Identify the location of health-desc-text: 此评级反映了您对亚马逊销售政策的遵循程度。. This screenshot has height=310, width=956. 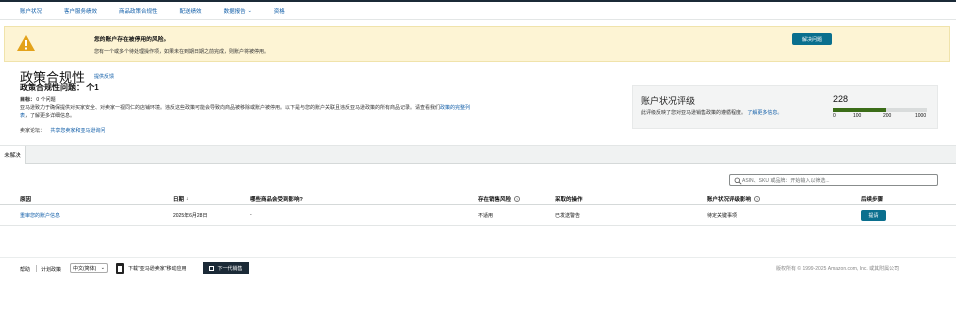
(694, 113).